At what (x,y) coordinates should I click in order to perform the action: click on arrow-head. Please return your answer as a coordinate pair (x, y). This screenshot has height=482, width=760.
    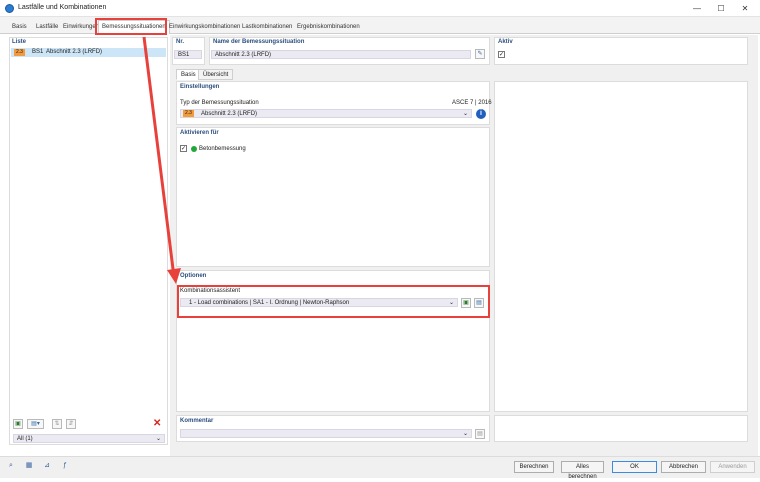
    Looking at the image, I should click on (174, 276).